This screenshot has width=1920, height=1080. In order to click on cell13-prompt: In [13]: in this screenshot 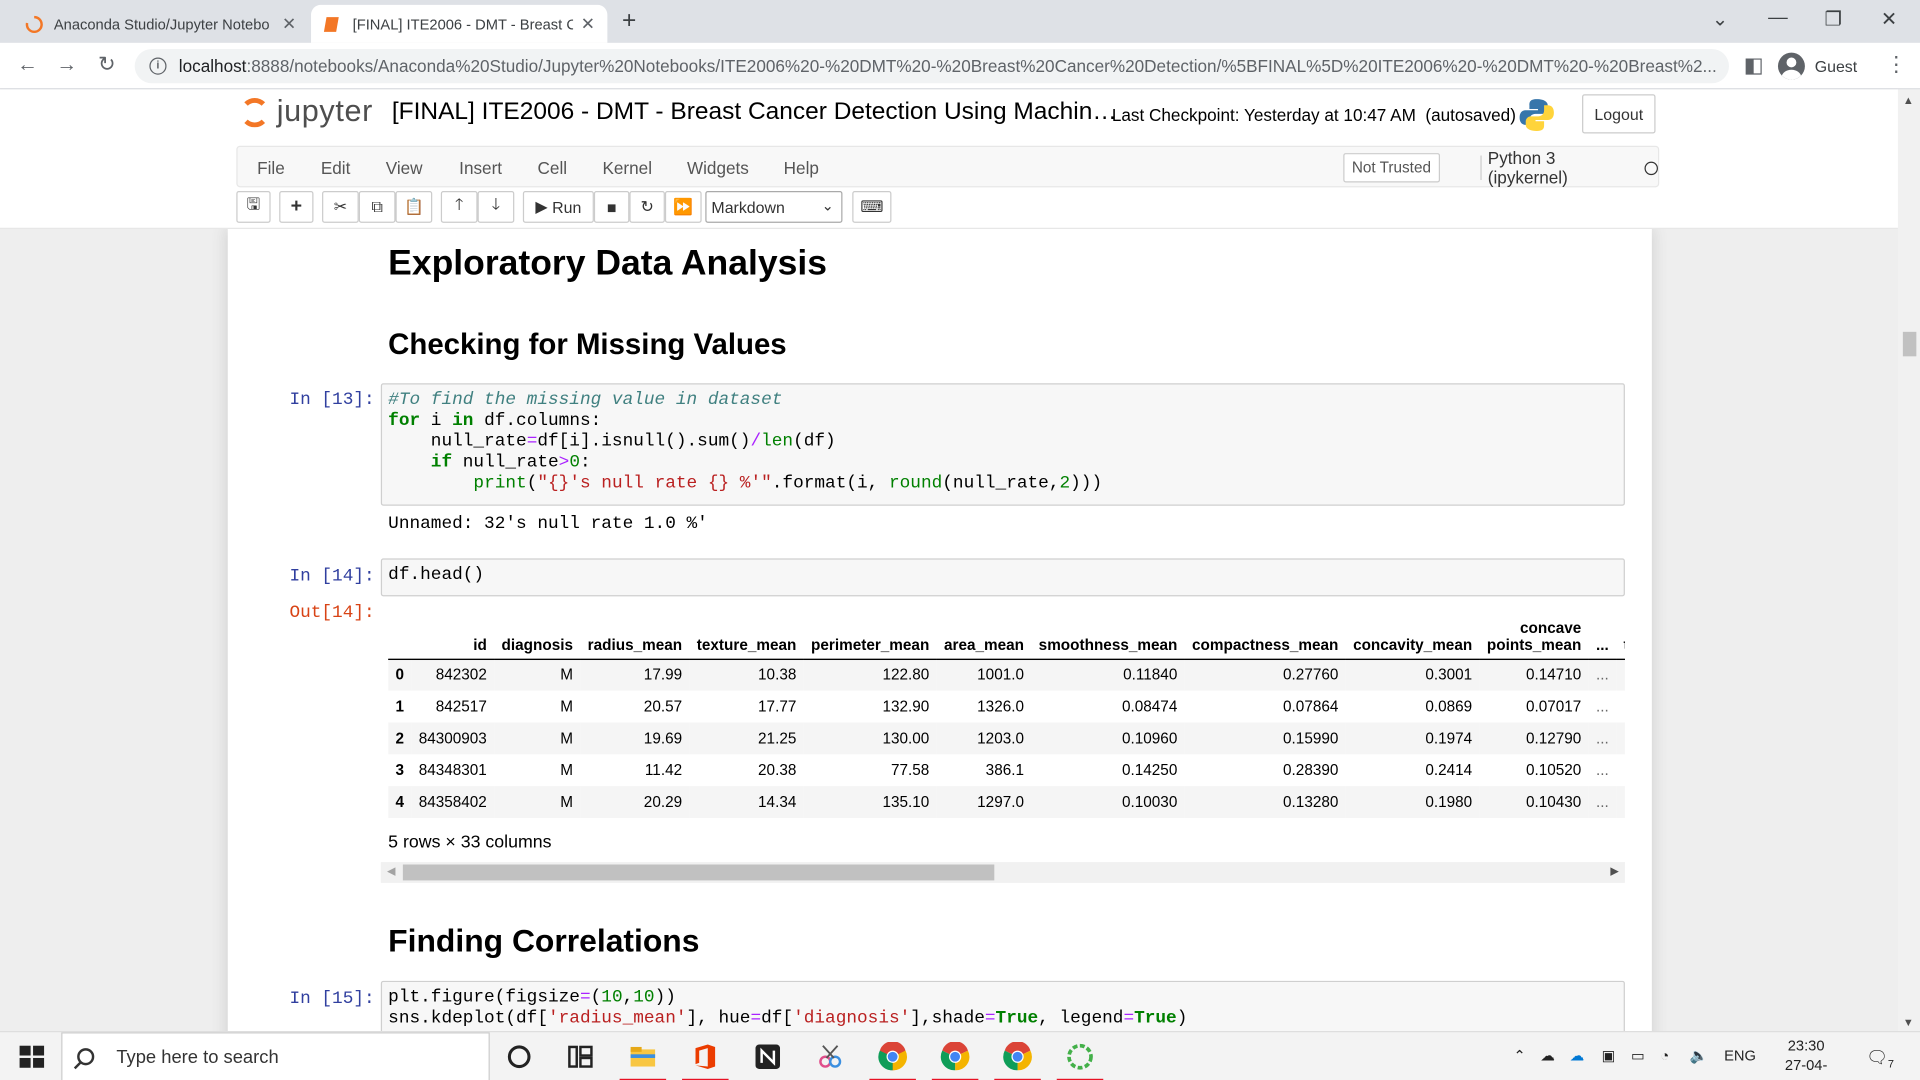, I will do `click(332, 400)`.